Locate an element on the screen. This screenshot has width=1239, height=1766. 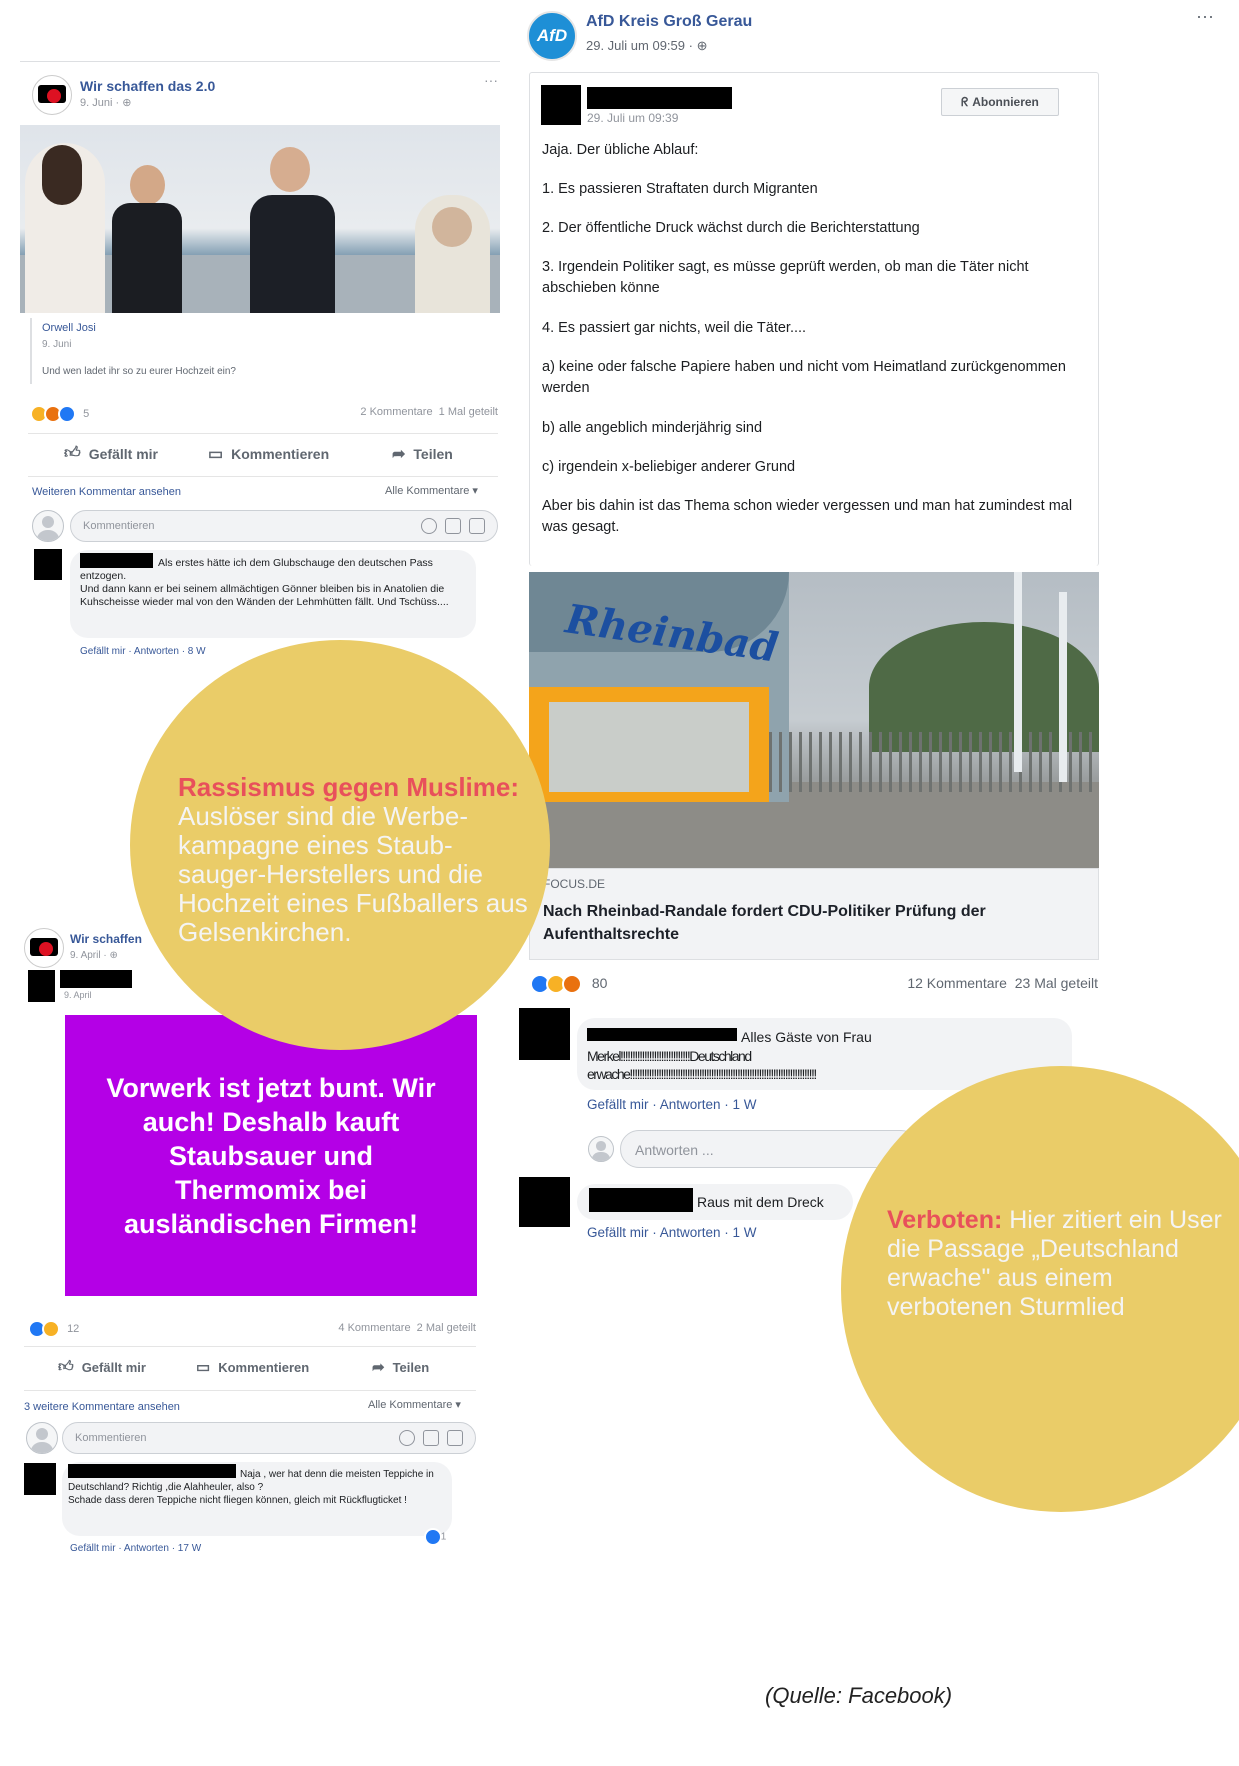
page-name: AfD Kreis Groß Gerau is located at coordinates (669, 22).